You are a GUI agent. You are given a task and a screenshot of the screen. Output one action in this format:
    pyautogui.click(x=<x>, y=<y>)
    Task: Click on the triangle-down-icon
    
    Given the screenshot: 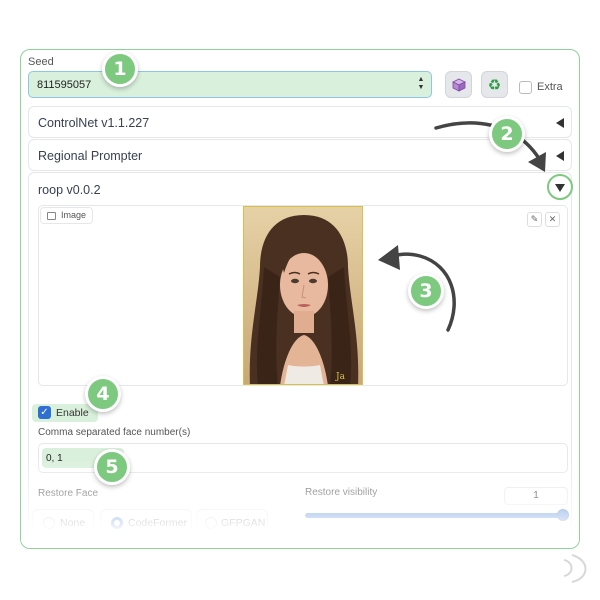 What is the action you would take?
    pyautogui.click(x=560, y=188)
    